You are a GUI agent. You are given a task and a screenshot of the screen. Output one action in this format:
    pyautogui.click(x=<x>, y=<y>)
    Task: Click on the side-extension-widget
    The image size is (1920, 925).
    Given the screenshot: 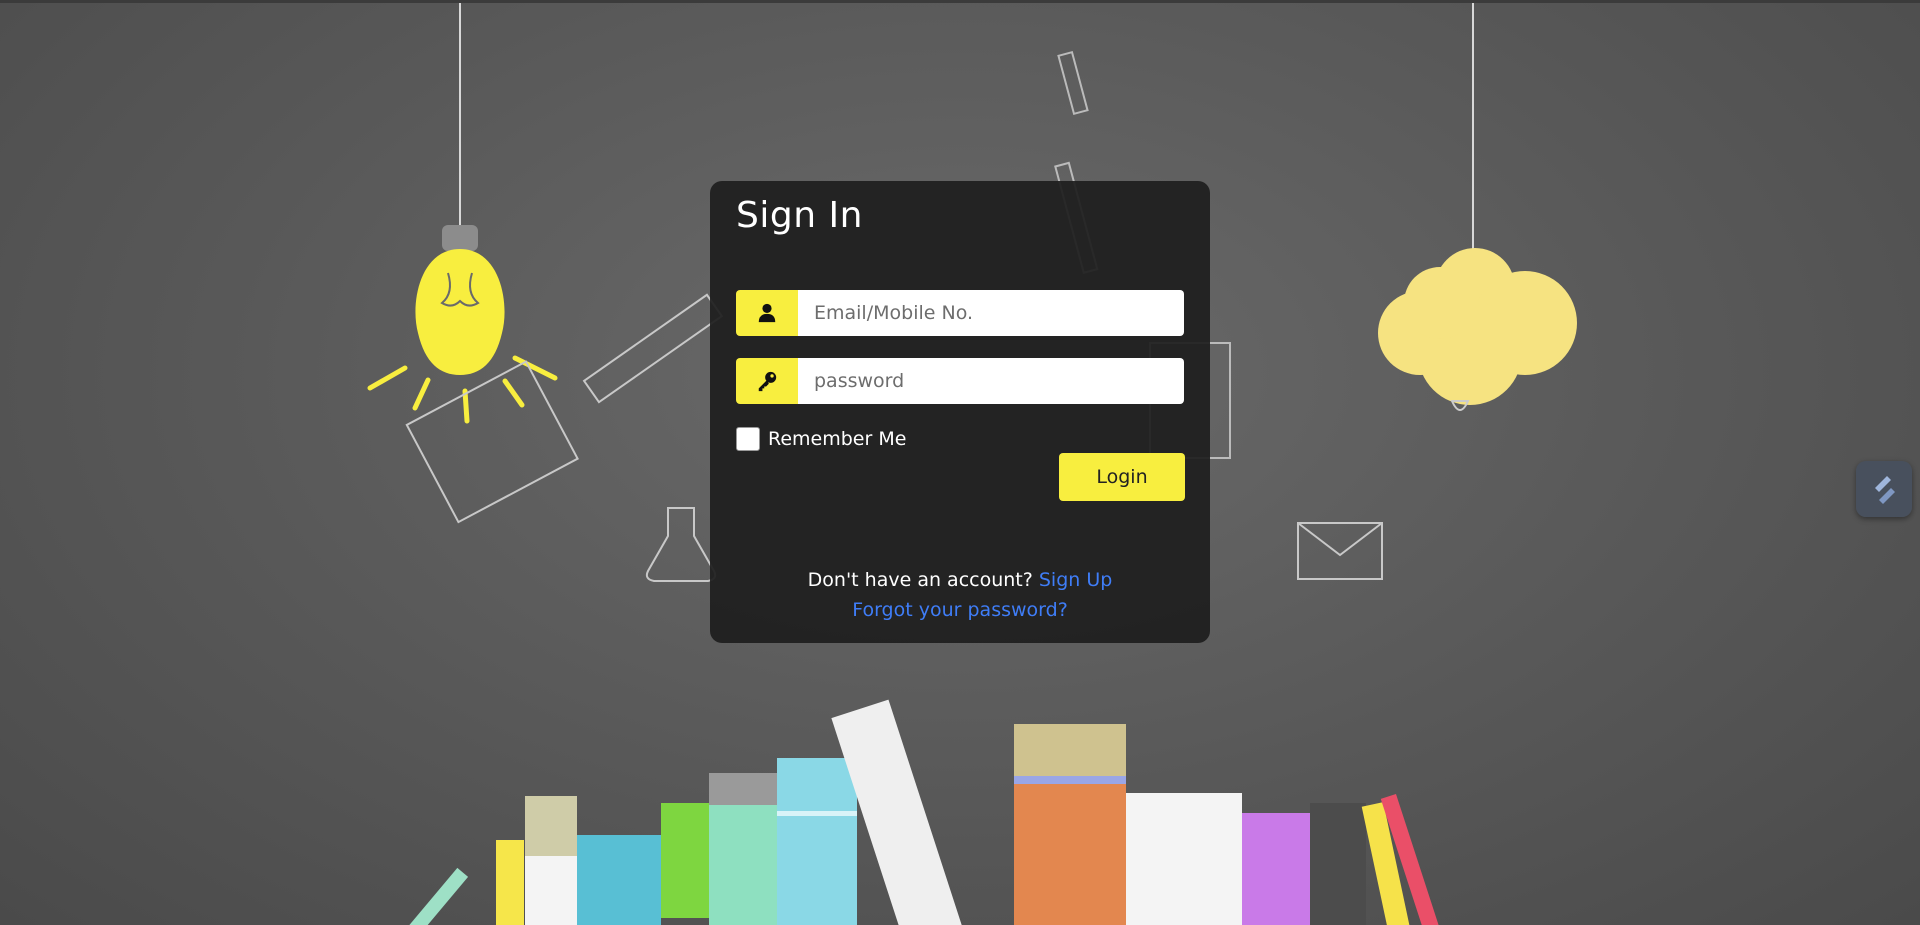 What is the action you would take?
    pyautogui.click(x=1884, y=489)
    